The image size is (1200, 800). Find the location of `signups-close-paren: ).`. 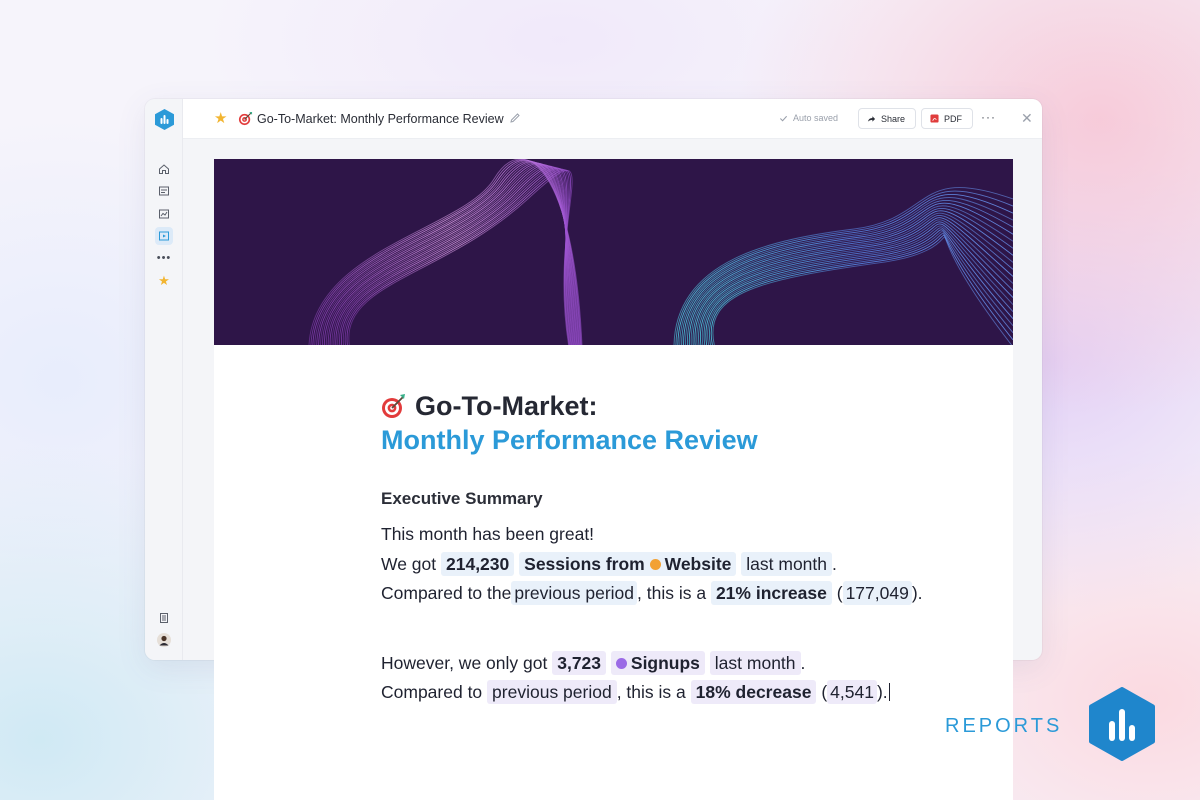

signups-close-paren: ). is located at coordinates (882, 692).